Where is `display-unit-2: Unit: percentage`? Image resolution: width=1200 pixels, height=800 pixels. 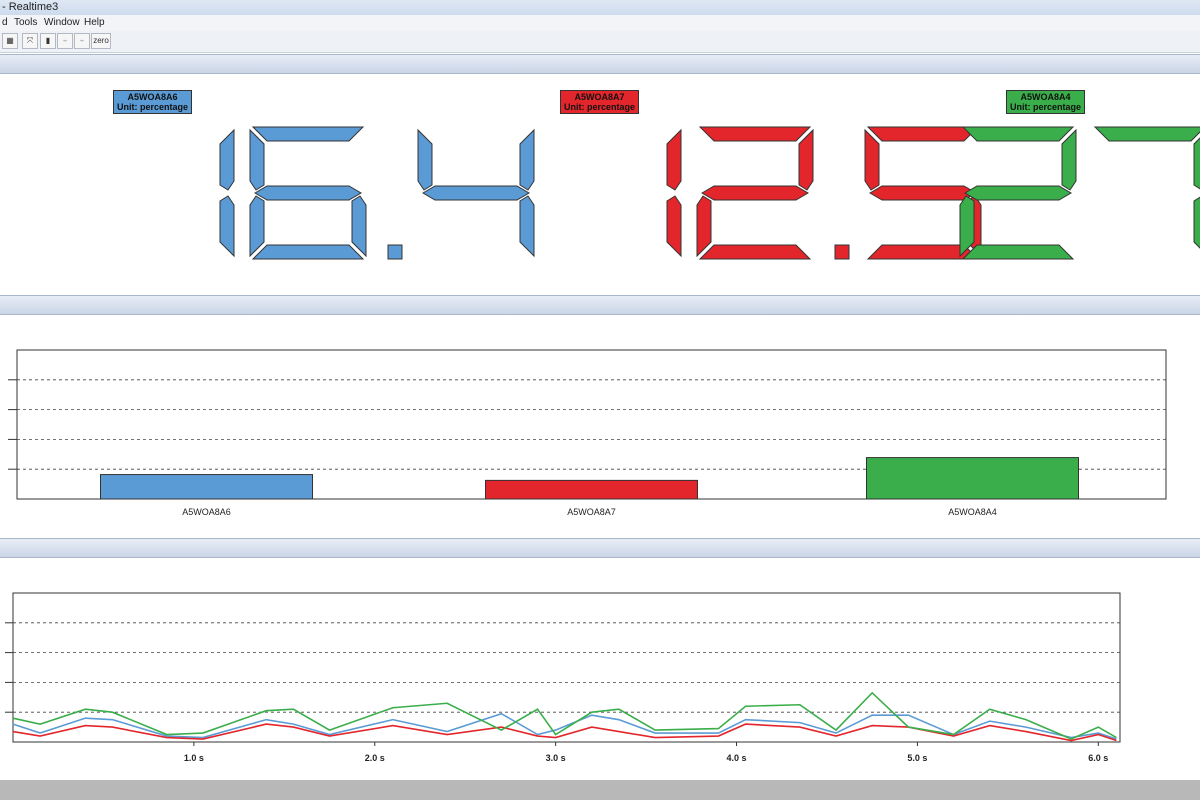 display-unit-2: Unit: percentage is located at coordinates (600, 107).